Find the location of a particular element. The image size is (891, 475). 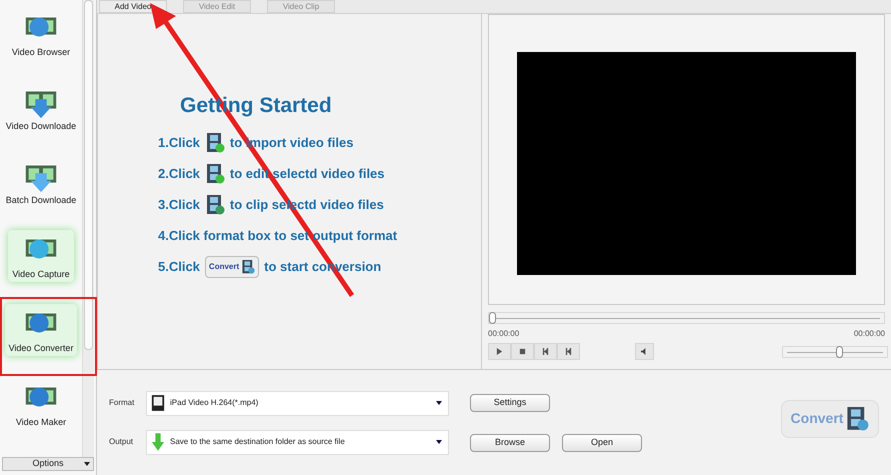

total-time: 00:00:00 is located at coordinates (869, 334).